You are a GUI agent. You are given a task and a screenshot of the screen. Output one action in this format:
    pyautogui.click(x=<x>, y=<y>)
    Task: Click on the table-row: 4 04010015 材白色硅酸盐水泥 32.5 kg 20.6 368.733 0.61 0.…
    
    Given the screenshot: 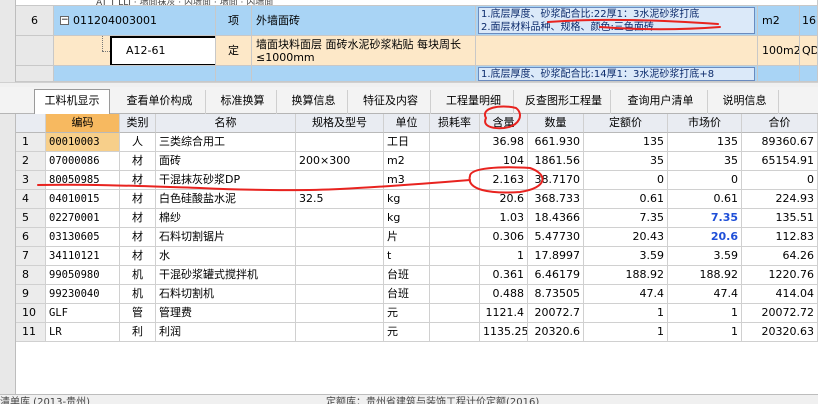 What is the action you would take?
    pyautogui.click(x=417, y=199)
    